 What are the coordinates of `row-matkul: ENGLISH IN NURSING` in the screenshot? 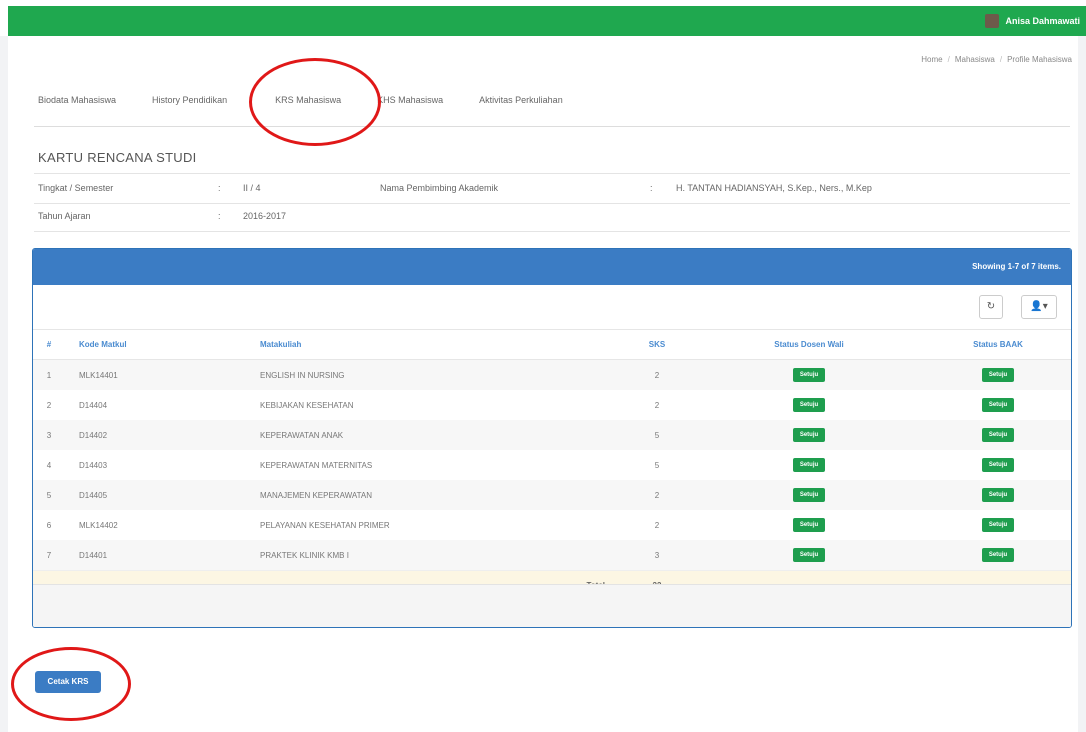 It's located at (435, 374).